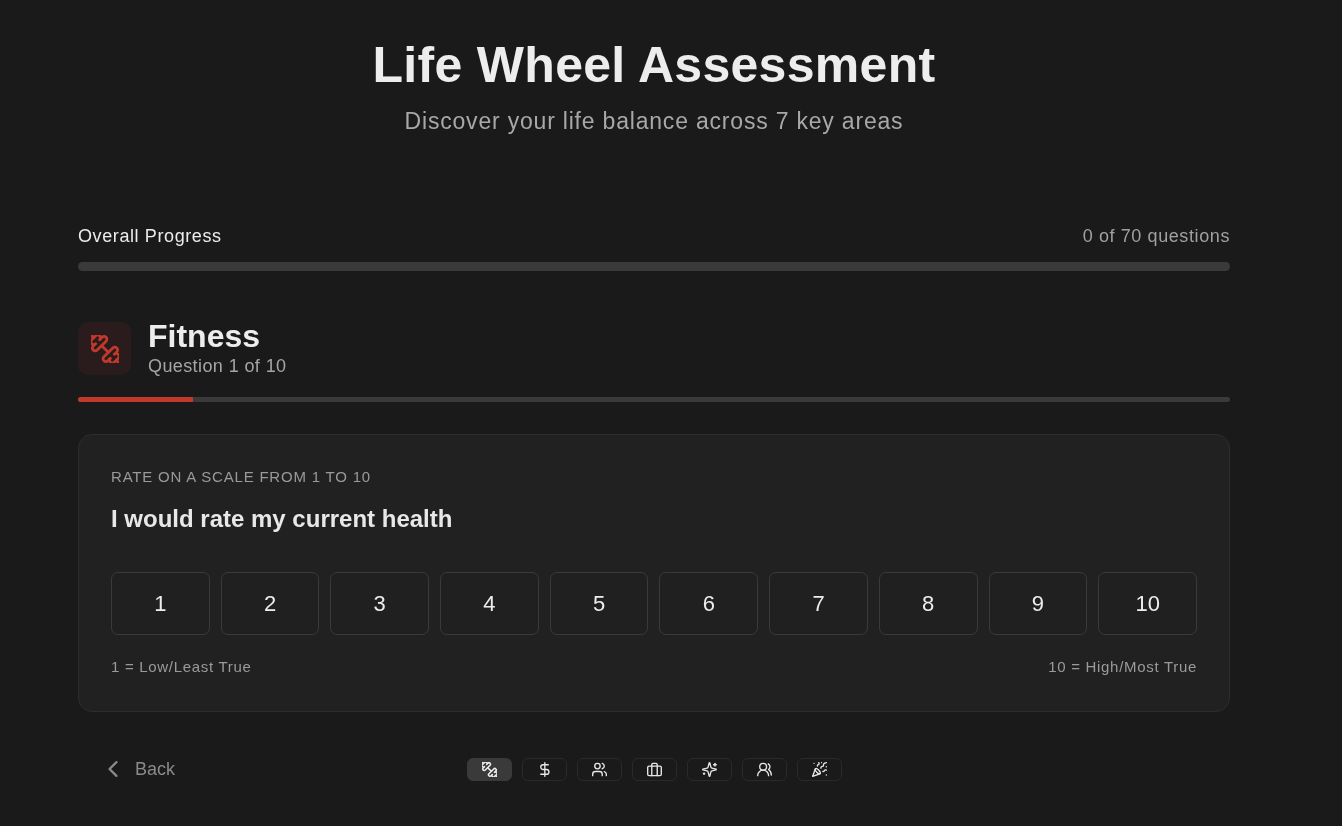 Image resolution: width=1342 pixels, height=826 pixels. I want to click on rating-option: 1, so click(160, 603).